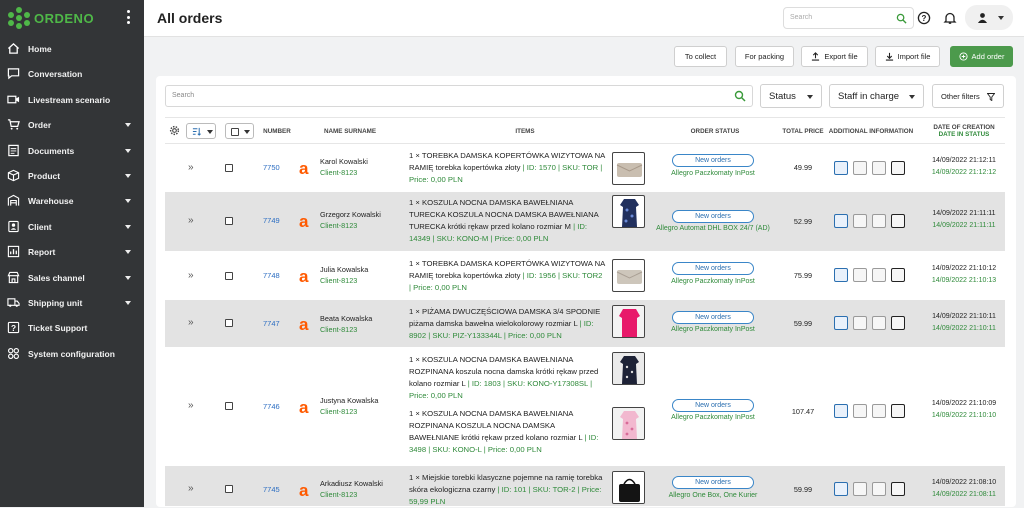 This screenshot has height=508, width=1024. What do you see at coordinates (459, 96) in the screenshot?
I see `orders-search-input: Search` at bounding box center [459, 96].